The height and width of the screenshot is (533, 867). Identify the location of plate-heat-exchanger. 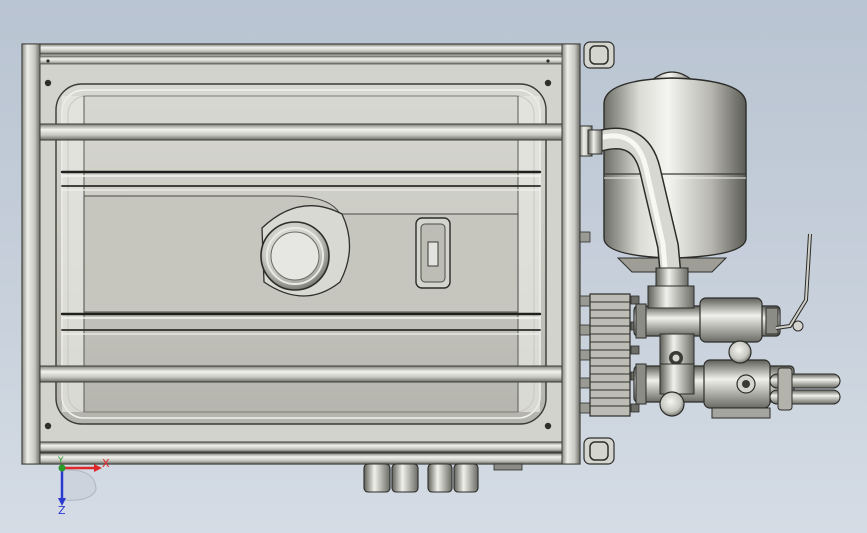
(614, 355).